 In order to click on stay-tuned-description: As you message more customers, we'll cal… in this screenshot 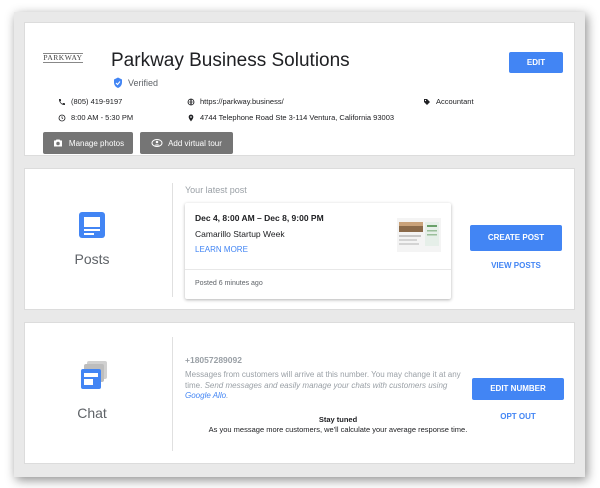, I will do `click(338, 429)`.